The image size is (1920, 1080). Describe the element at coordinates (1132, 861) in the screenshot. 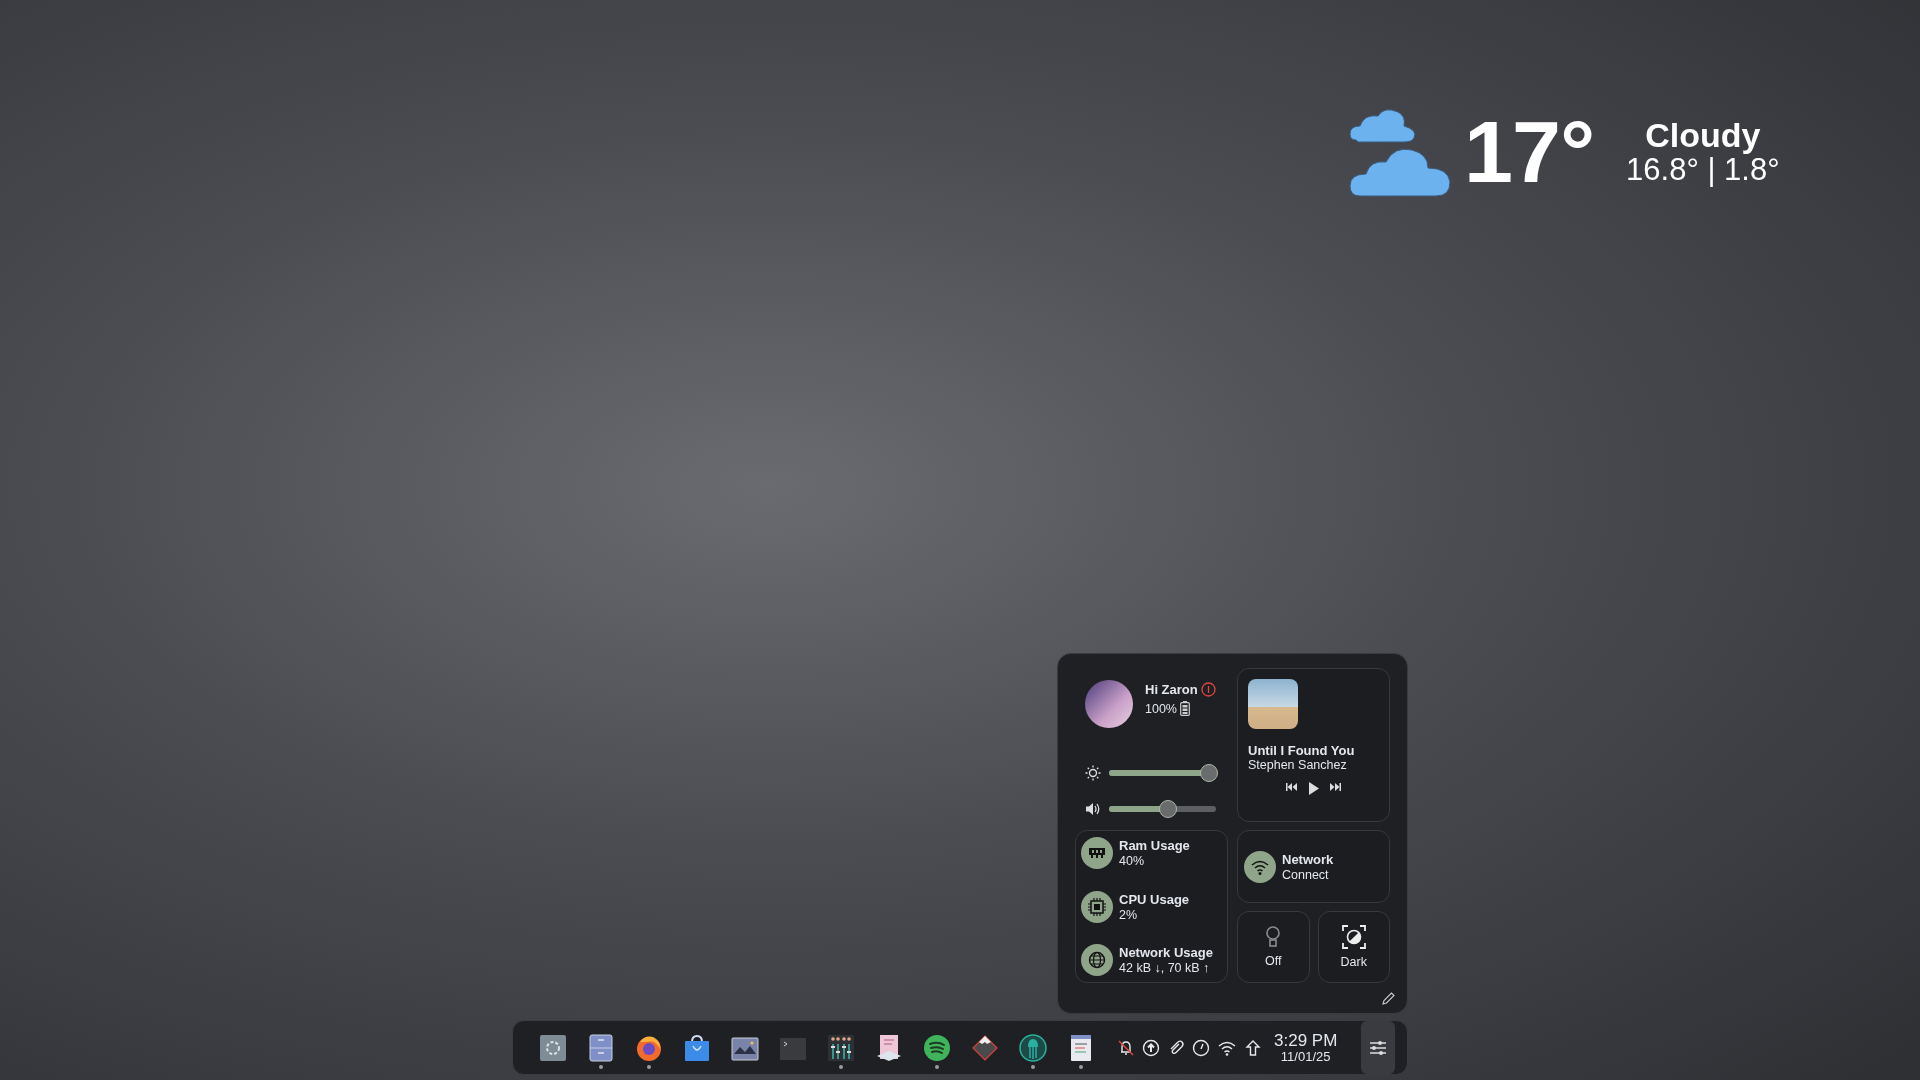

I see `stat-value: 40%` at that location.